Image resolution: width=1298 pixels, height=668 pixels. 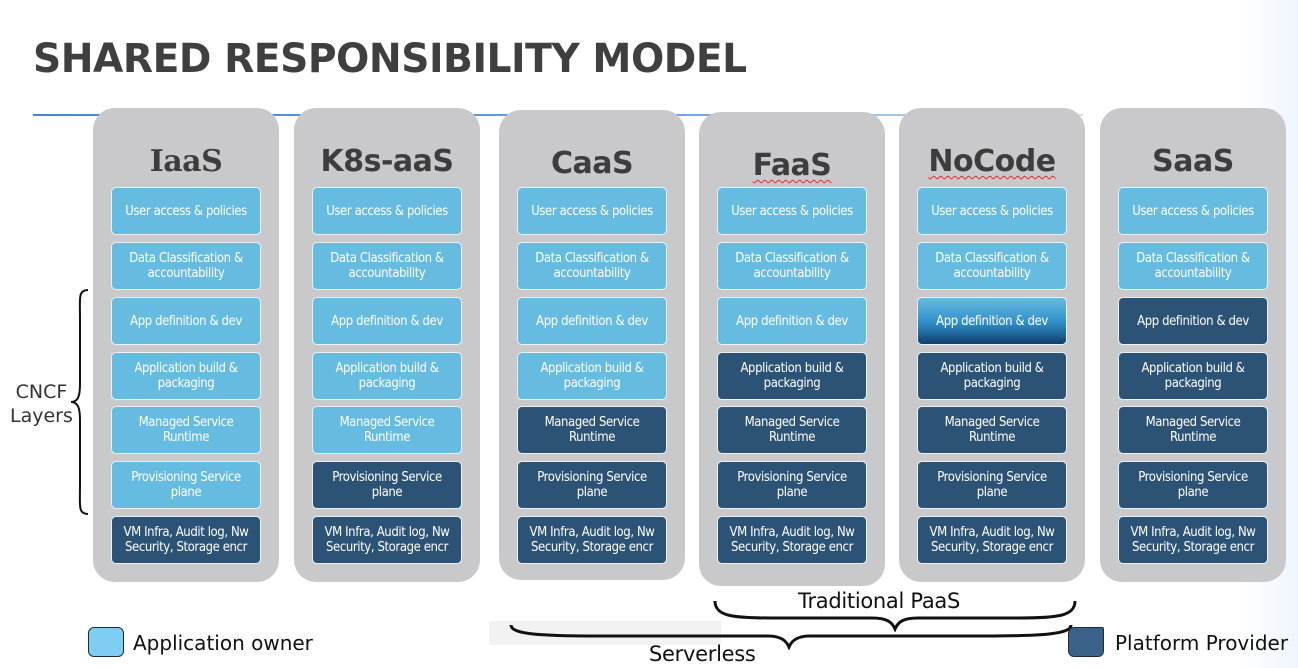 I want to click on cncf-layers-label: CNCF Layers, so click(x=41, y=404).